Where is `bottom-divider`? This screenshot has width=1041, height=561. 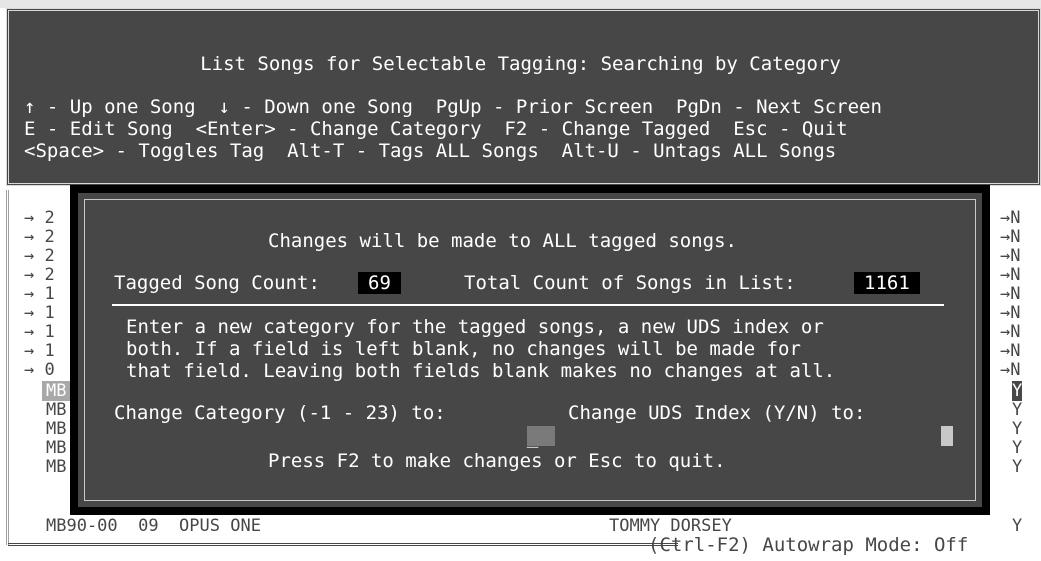 bottom-divider is located at coordinates (343, 544).